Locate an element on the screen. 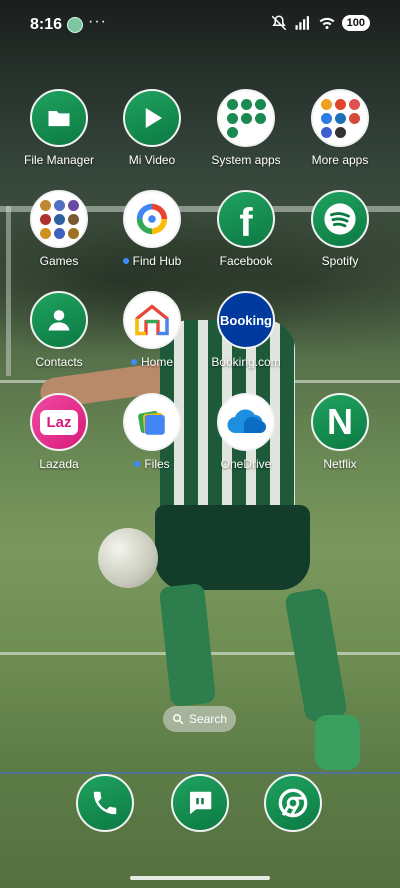 This screenshot has width=400, height=888. battery-indicator: 100 is located at coordinates (355, 23).